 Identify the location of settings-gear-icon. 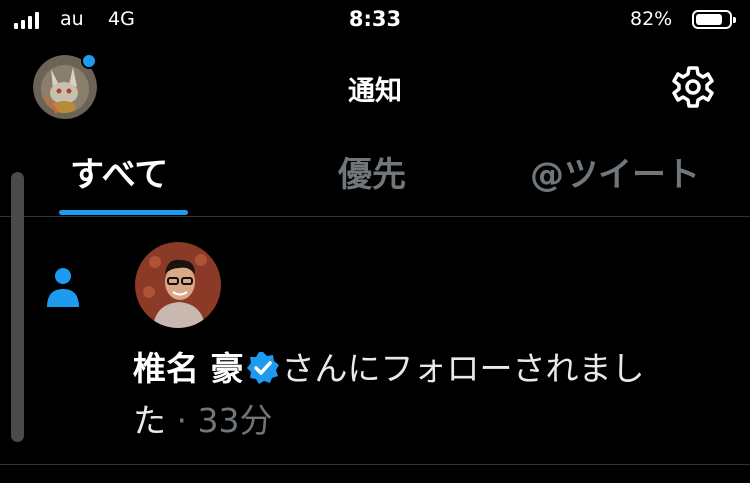
(693, 87).